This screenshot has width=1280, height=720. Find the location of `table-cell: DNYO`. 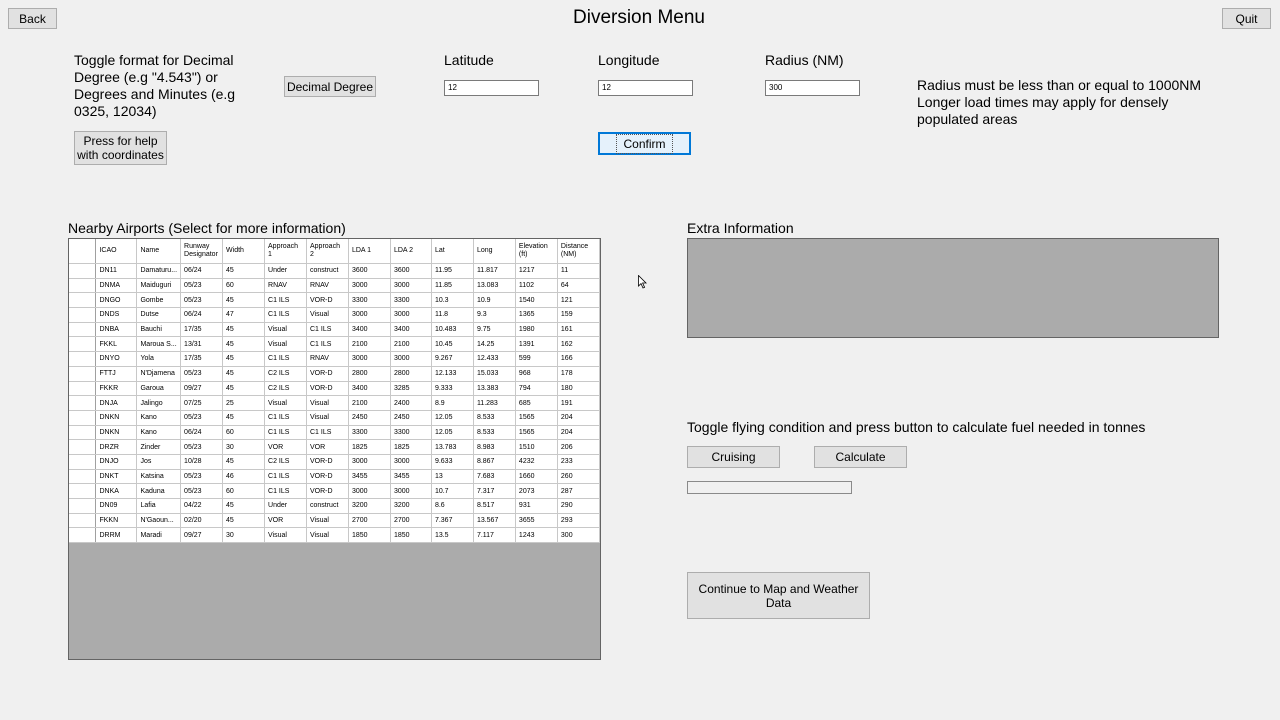

table-cell: DNYO is located at coordinates (116, 359).